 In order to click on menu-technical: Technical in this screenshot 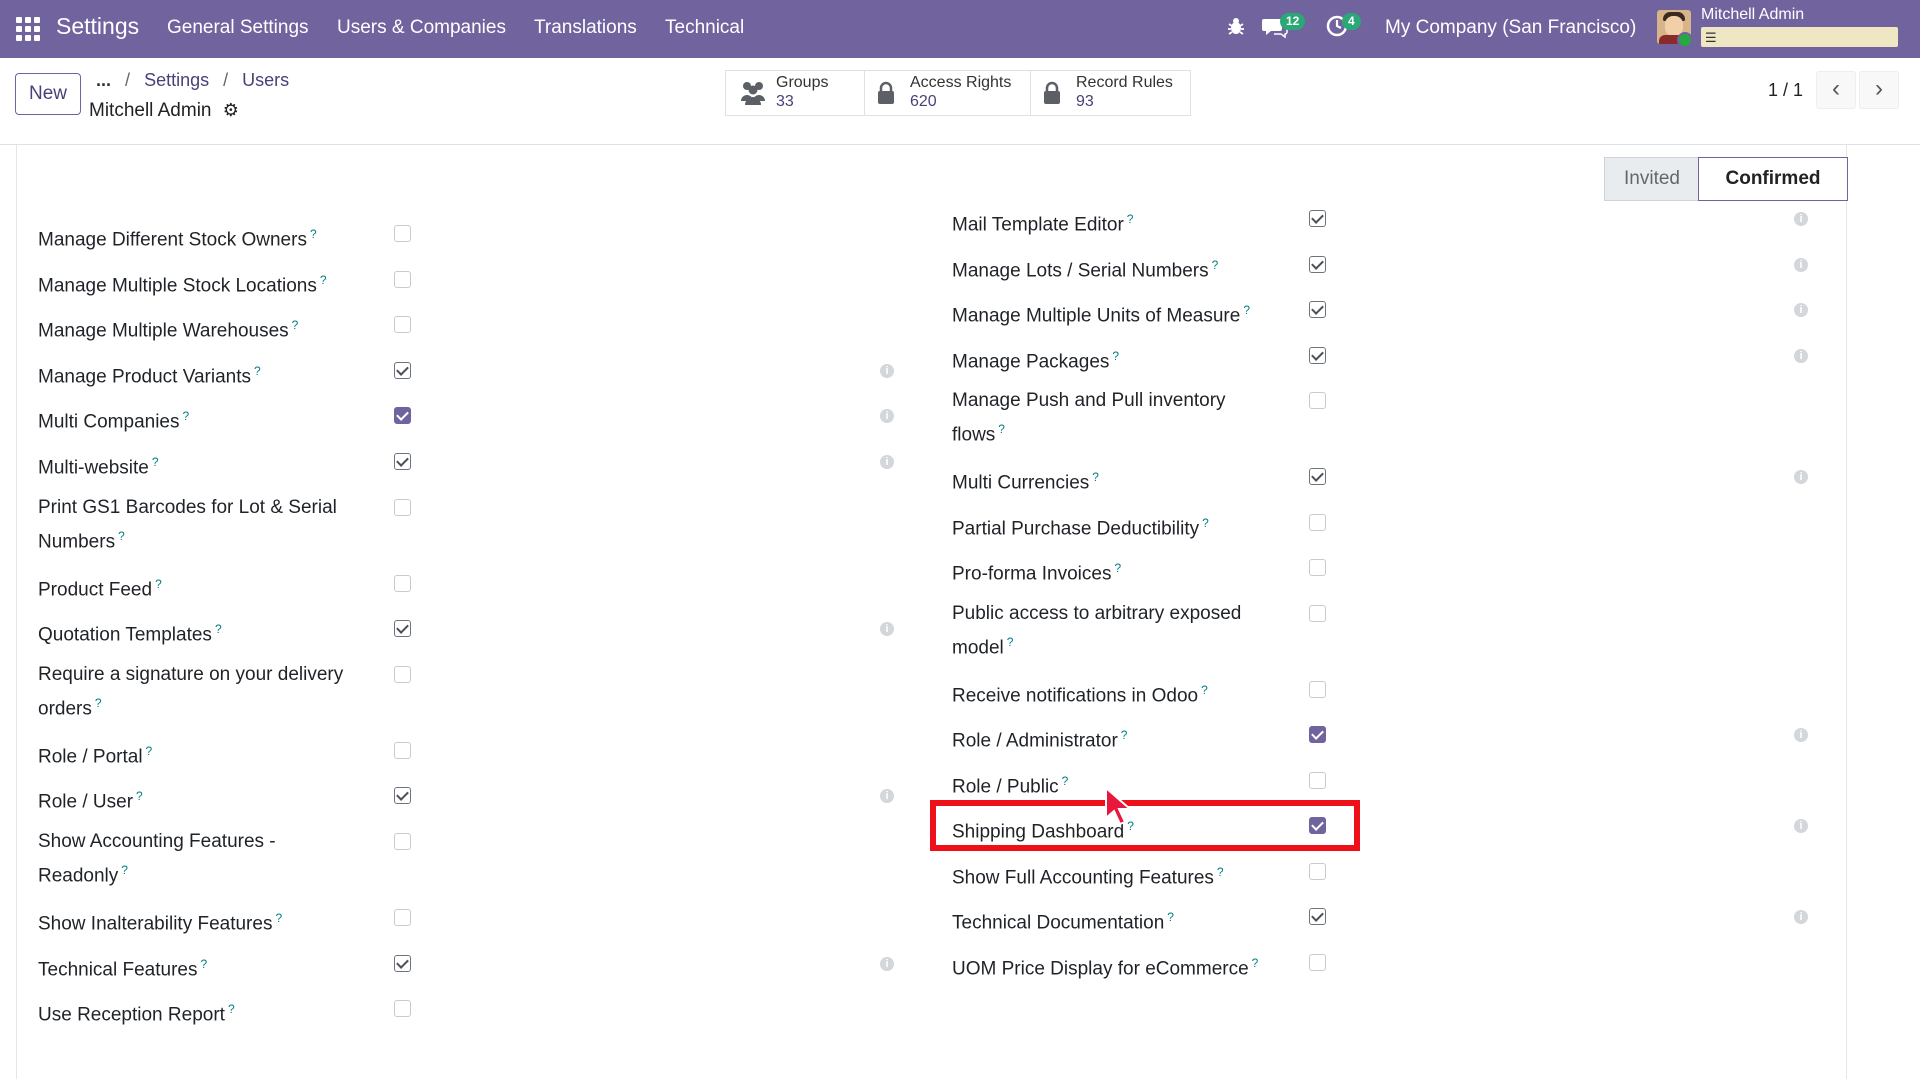, I will do `click(704, 28)`.